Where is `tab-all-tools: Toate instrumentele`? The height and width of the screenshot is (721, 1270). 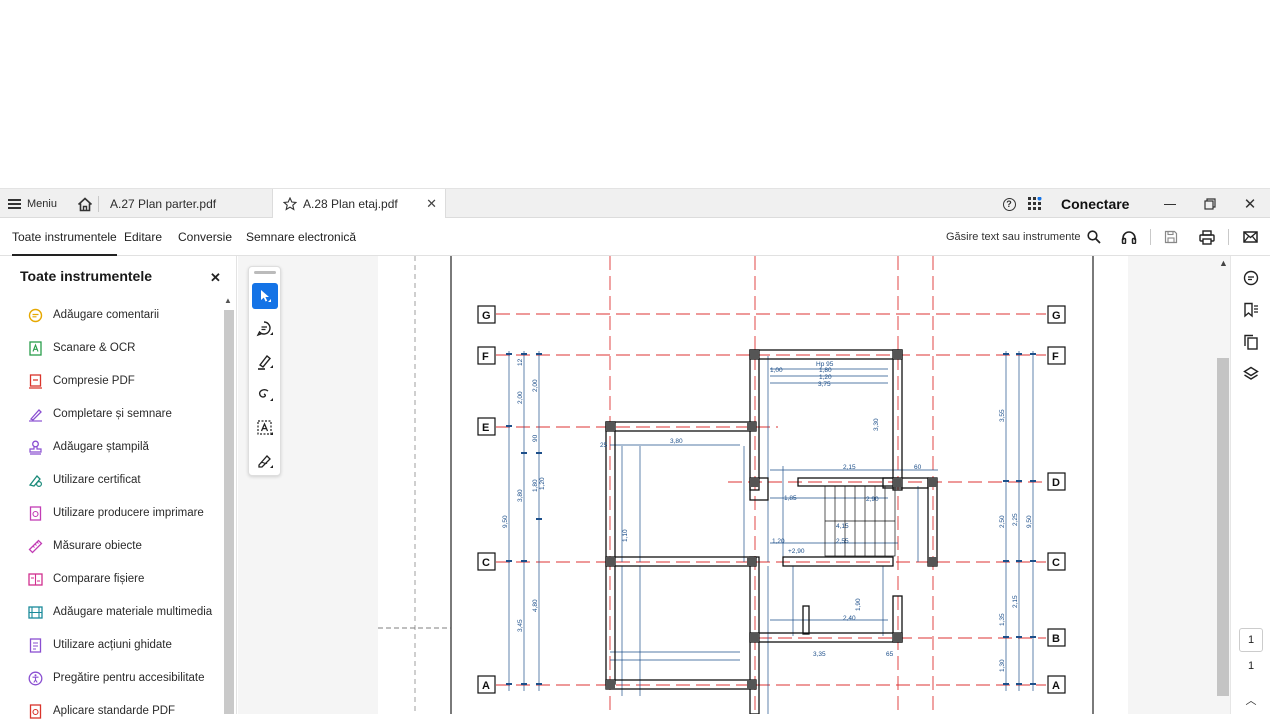 tab-all-tools: Toate instrumentele is located at coordinates (64, 237).